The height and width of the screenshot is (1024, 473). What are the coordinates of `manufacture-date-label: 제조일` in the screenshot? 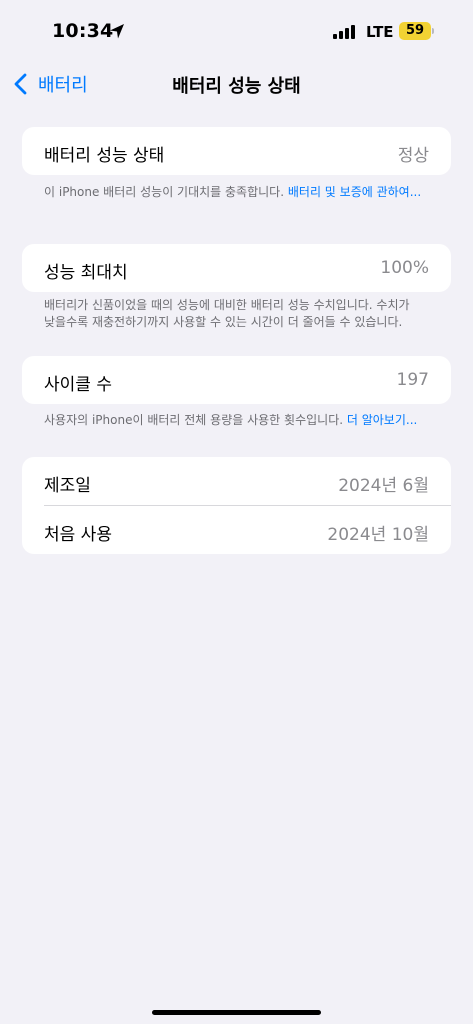 It's located at (67, 486).